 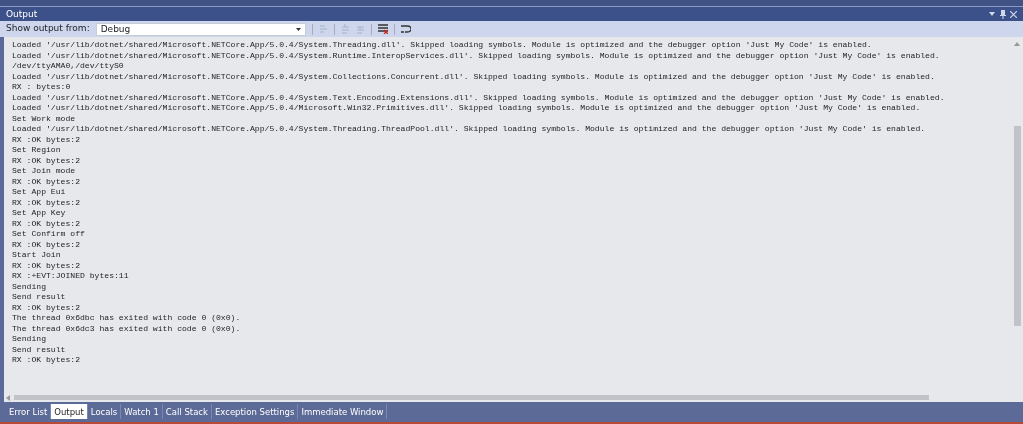 What do you see at coordinates (478, 97) in the screenshot?
I see `output-line: Loaded '/usr/lib/dotnet/shared/Microsoft.NETCore.App/5.0.4/System.Text.Encoding.Extensions.dll'. Skipped loading symbols. Module is optimized and the debugger option 'Just My Code' is enabled.` at bounding box center [478, 97].